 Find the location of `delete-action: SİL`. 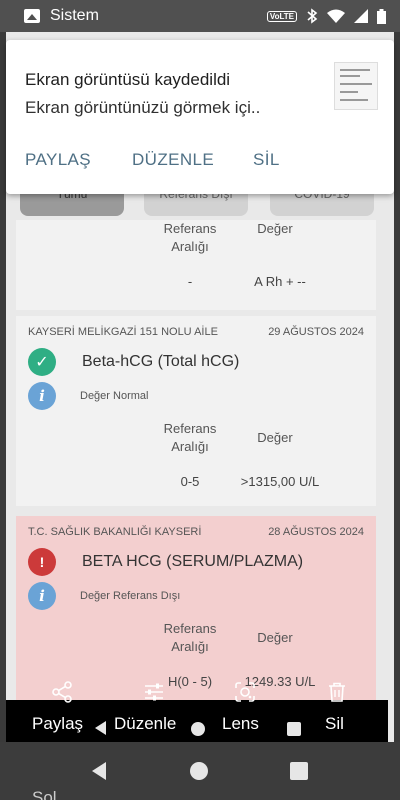

delete-action: SİL is located at coordinates (266, 160).